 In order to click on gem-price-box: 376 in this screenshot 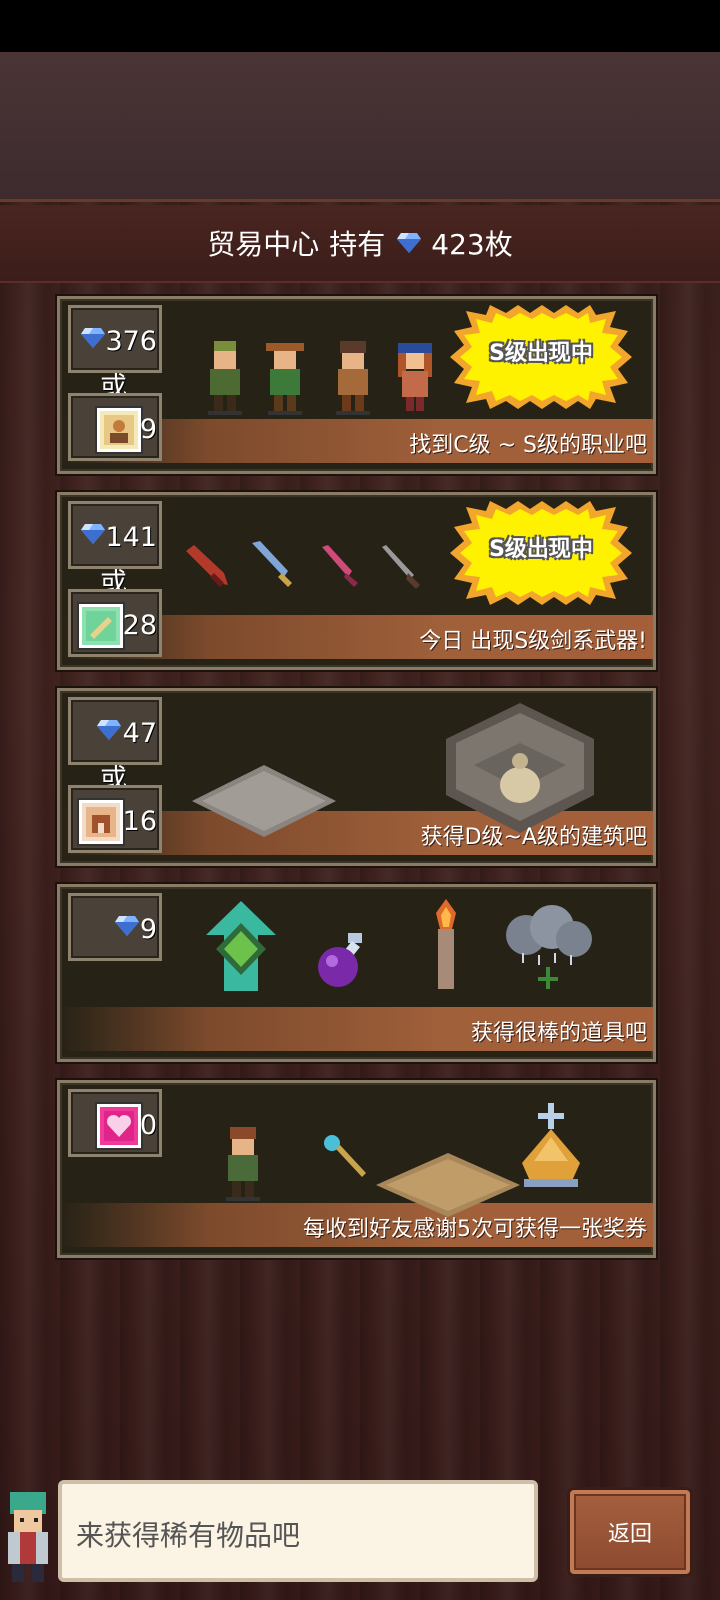, I will do `click(115, 339)`.